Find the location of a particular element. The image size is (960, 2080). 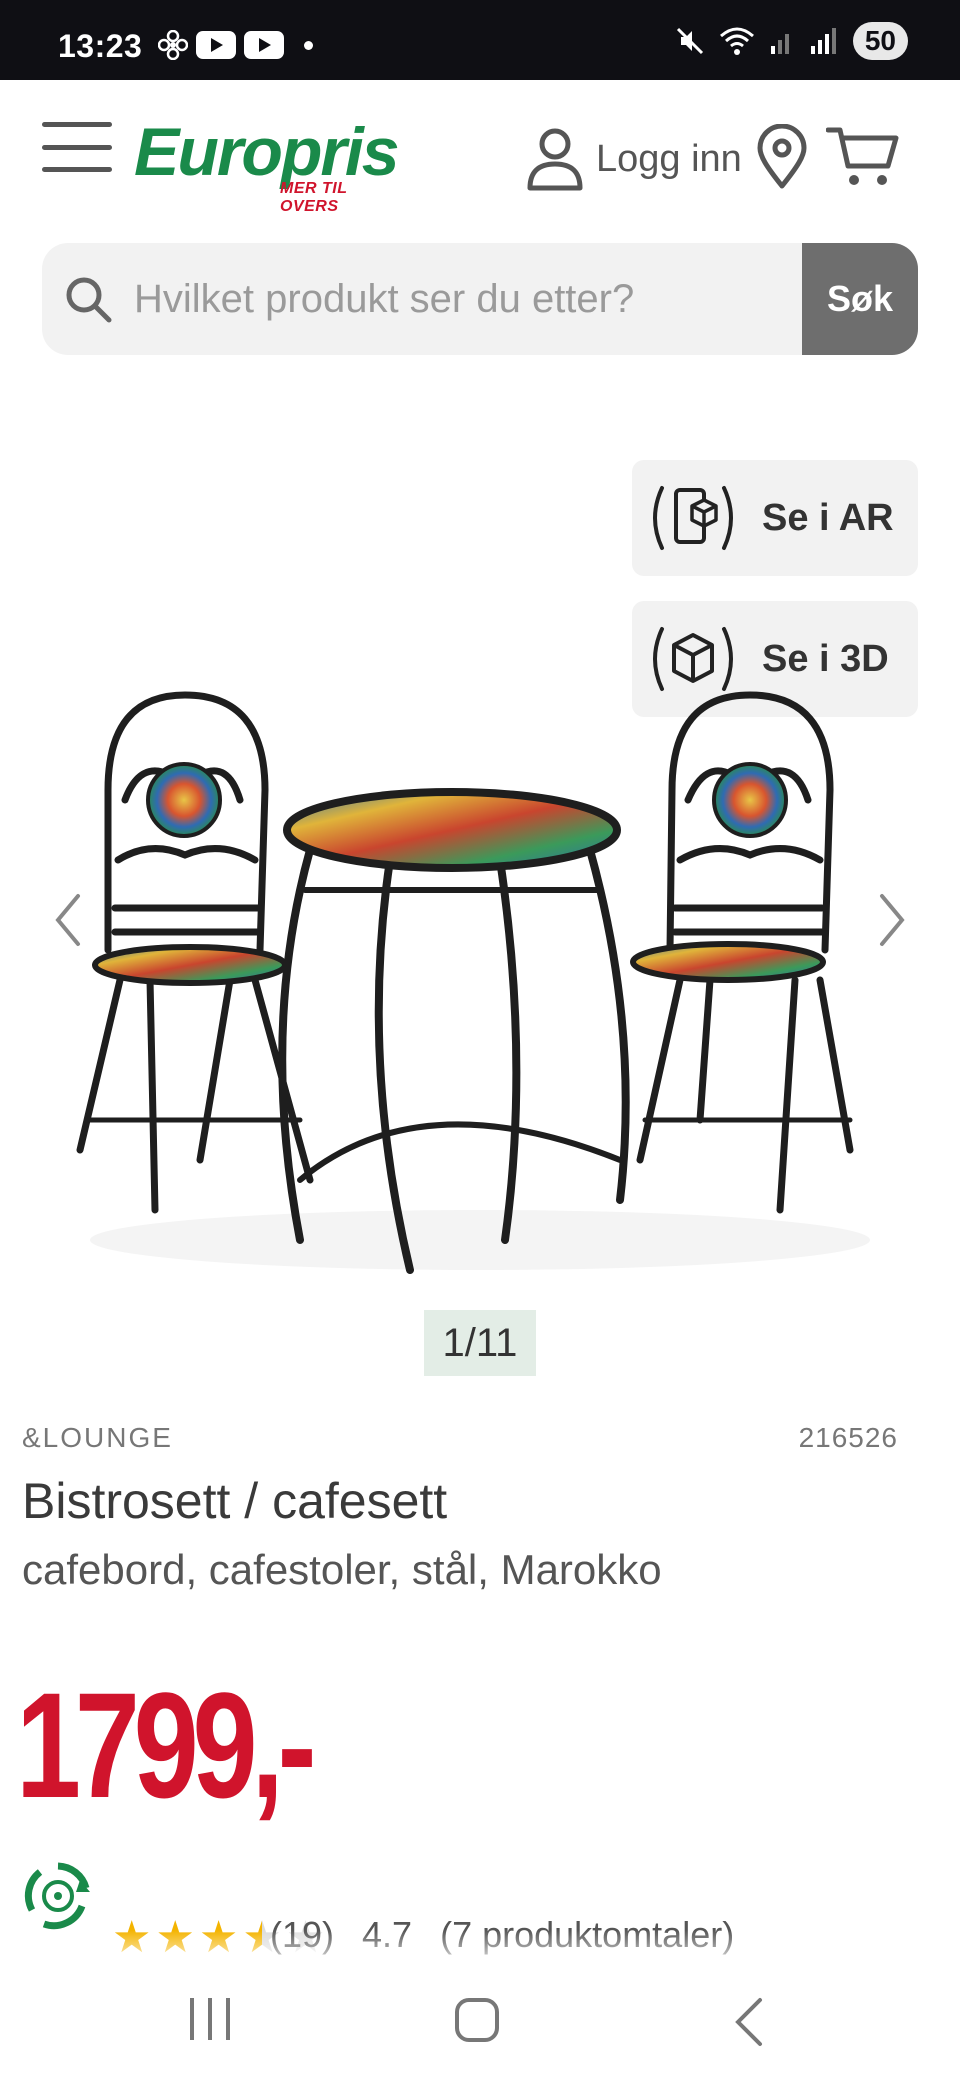

view-in-ar-button: Se i AR is located at coordinates (775, 518).